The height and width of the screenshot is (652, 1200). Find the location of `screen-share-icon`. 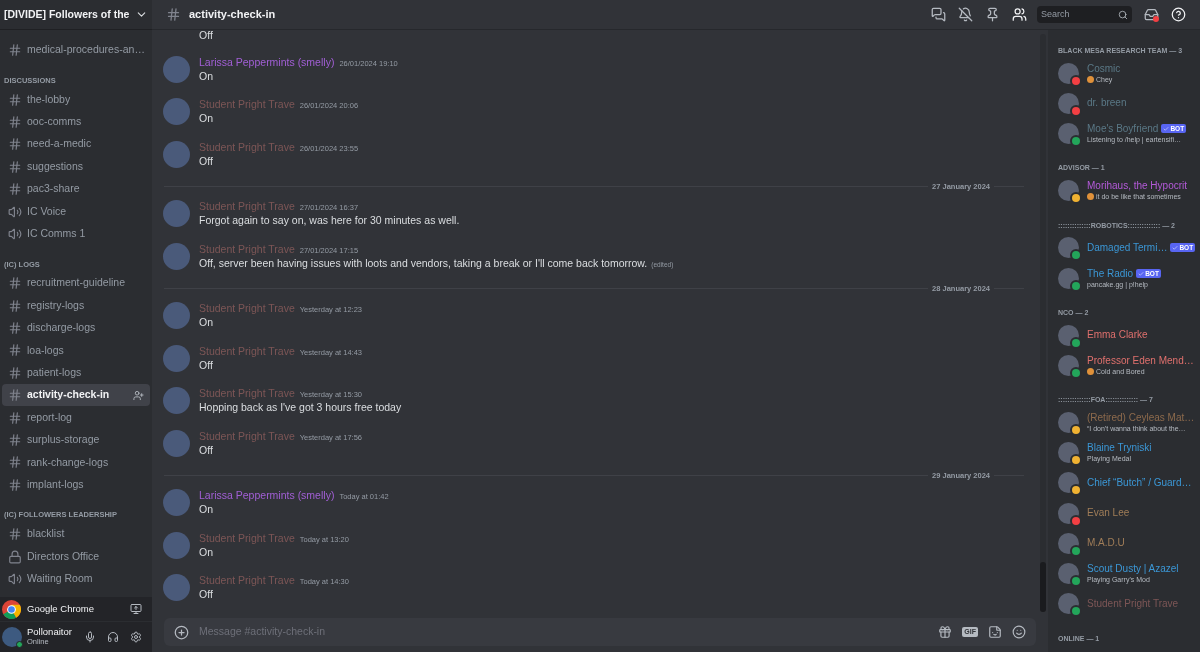

screen-share-icon is located at coordinates (136, 609).